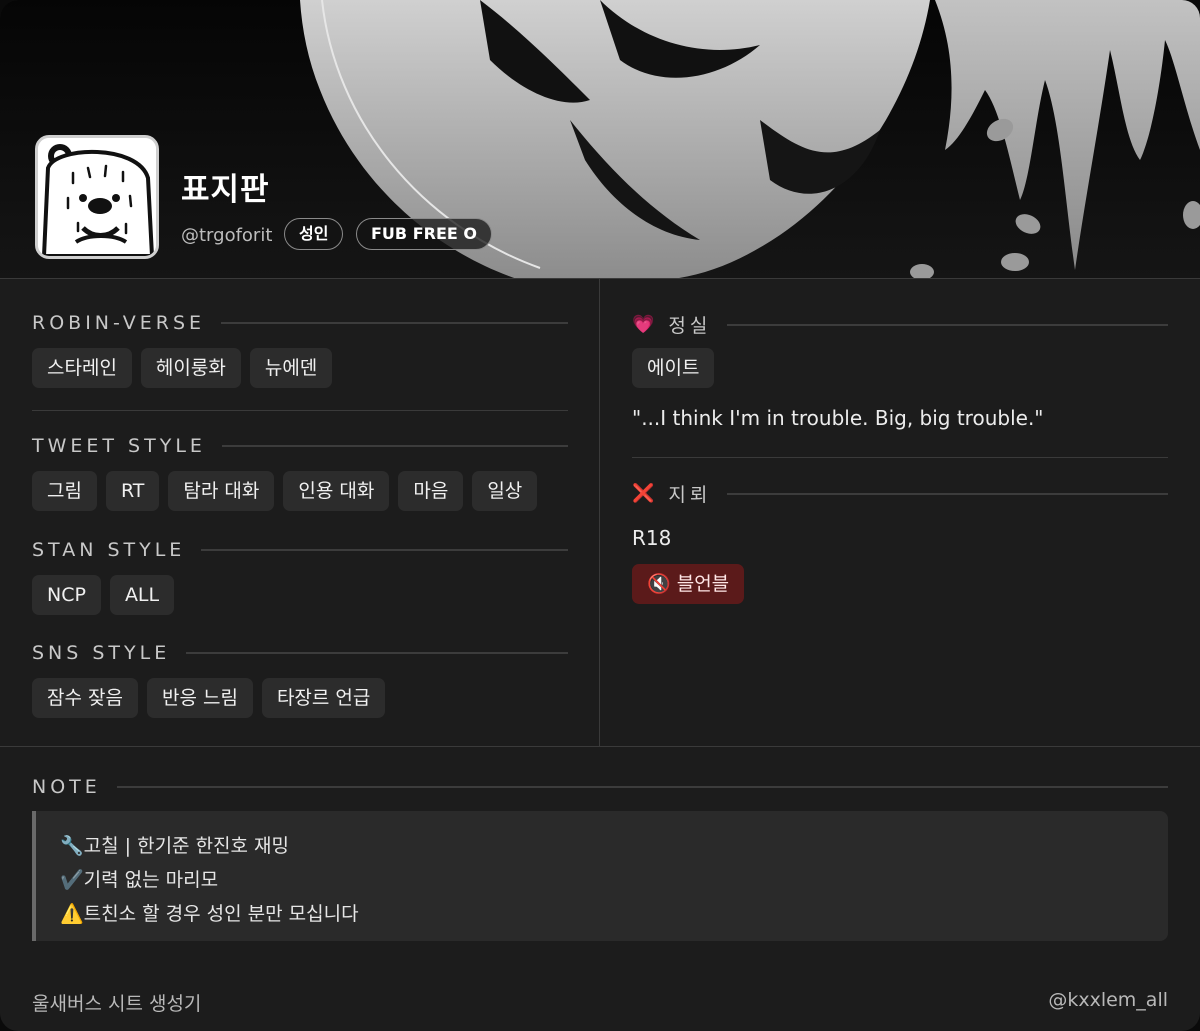 The width and height of the screenshot is (1200, 1031). Describe the element at coordinates (190, 368) in the screenshot. I see `tag: 헤이룽화` at that location.